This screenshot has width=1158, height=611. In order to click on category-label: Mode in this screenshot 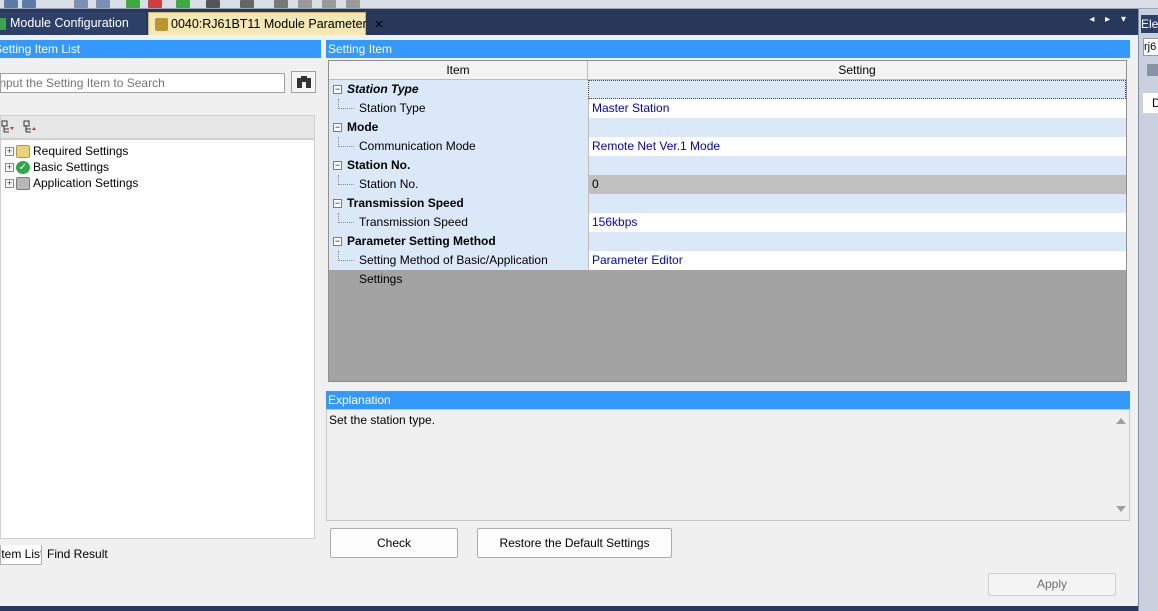, I will do `click(363, 127)`.